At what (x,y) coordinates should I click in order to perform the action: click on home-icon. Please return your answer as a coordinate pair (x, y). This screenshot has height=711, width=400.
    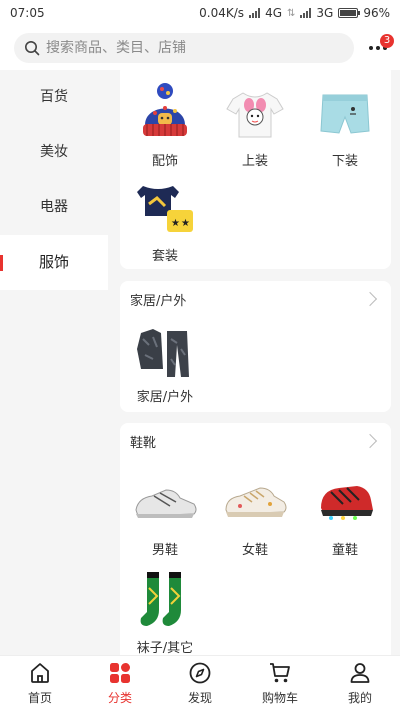
    Looking at the image, I should click on (40, 673).